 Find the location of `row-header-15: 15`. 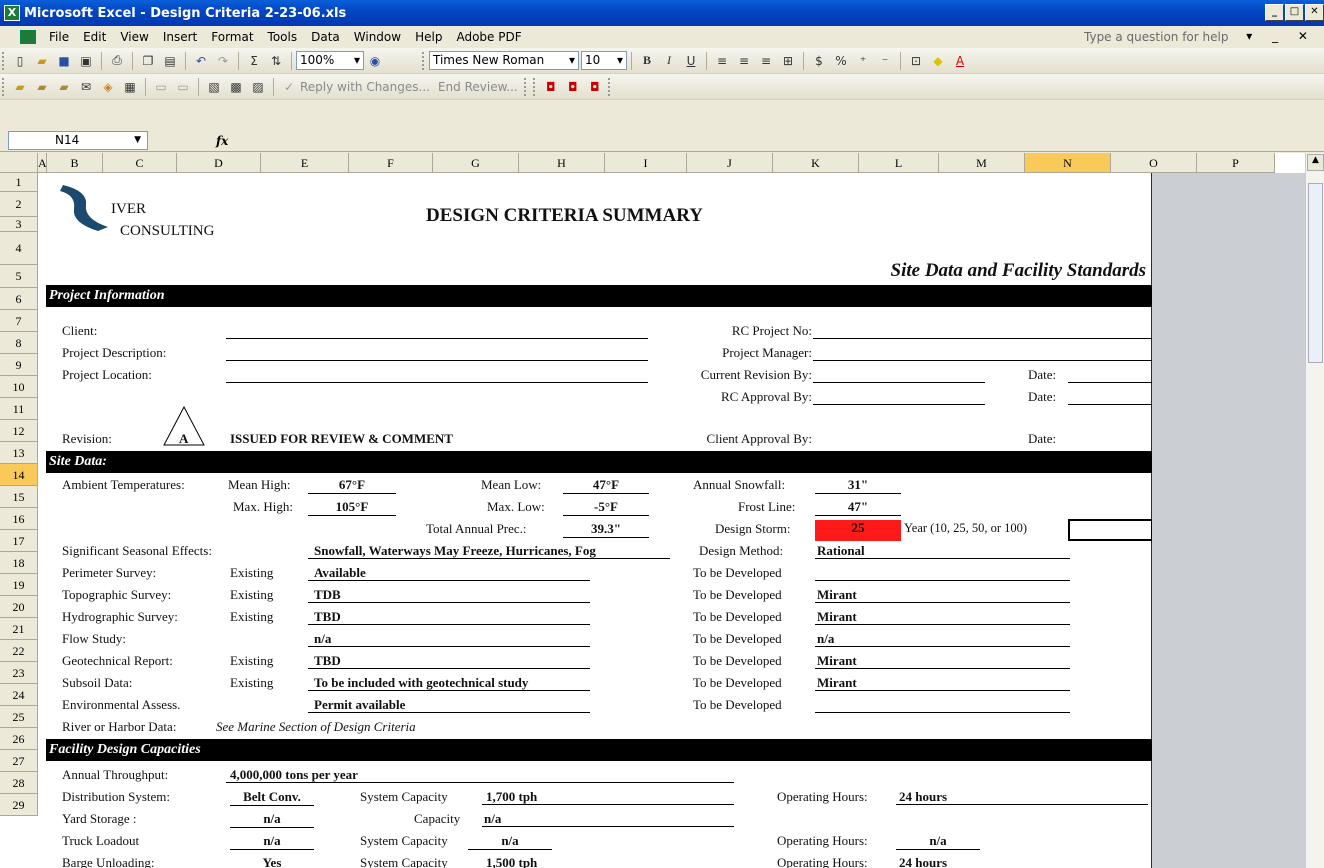

row-header-15: 15 is located at coordinates (19, 497).